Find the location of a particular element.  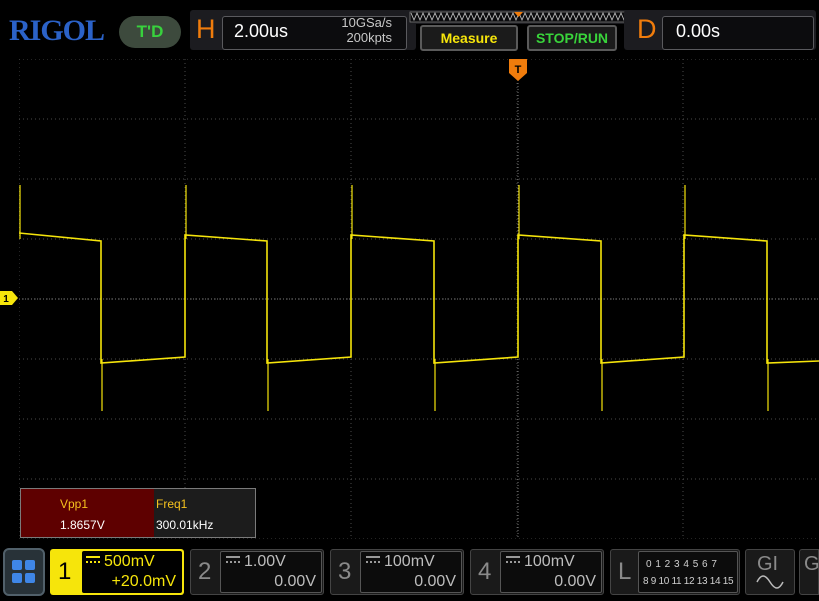

sample-rate: 10GSa/s is located at coordinates (366, 22).